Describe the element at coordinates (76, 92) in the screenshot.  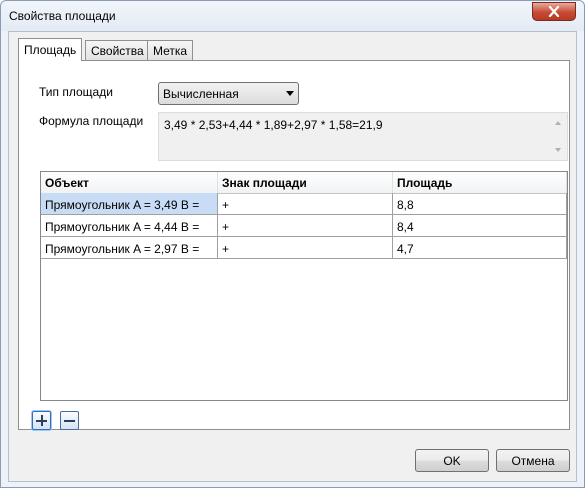
I see `area-type-label: Тип площади` at that location.